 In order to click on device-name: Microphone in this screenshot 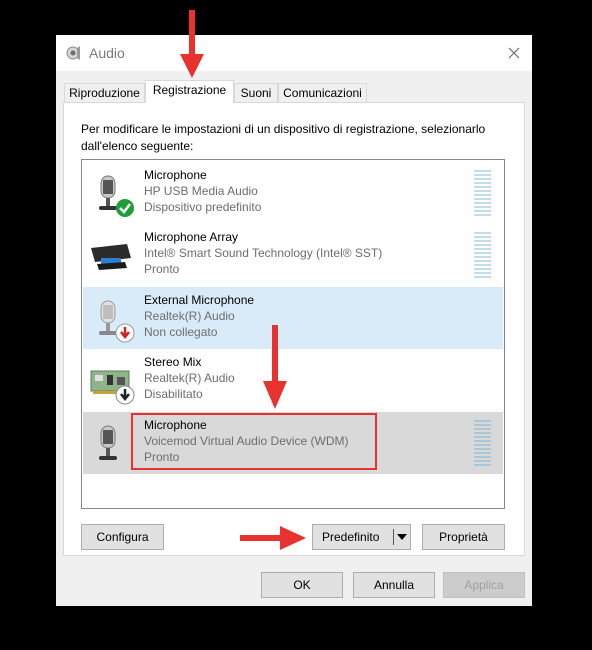, I will do `click(175, 175)`.